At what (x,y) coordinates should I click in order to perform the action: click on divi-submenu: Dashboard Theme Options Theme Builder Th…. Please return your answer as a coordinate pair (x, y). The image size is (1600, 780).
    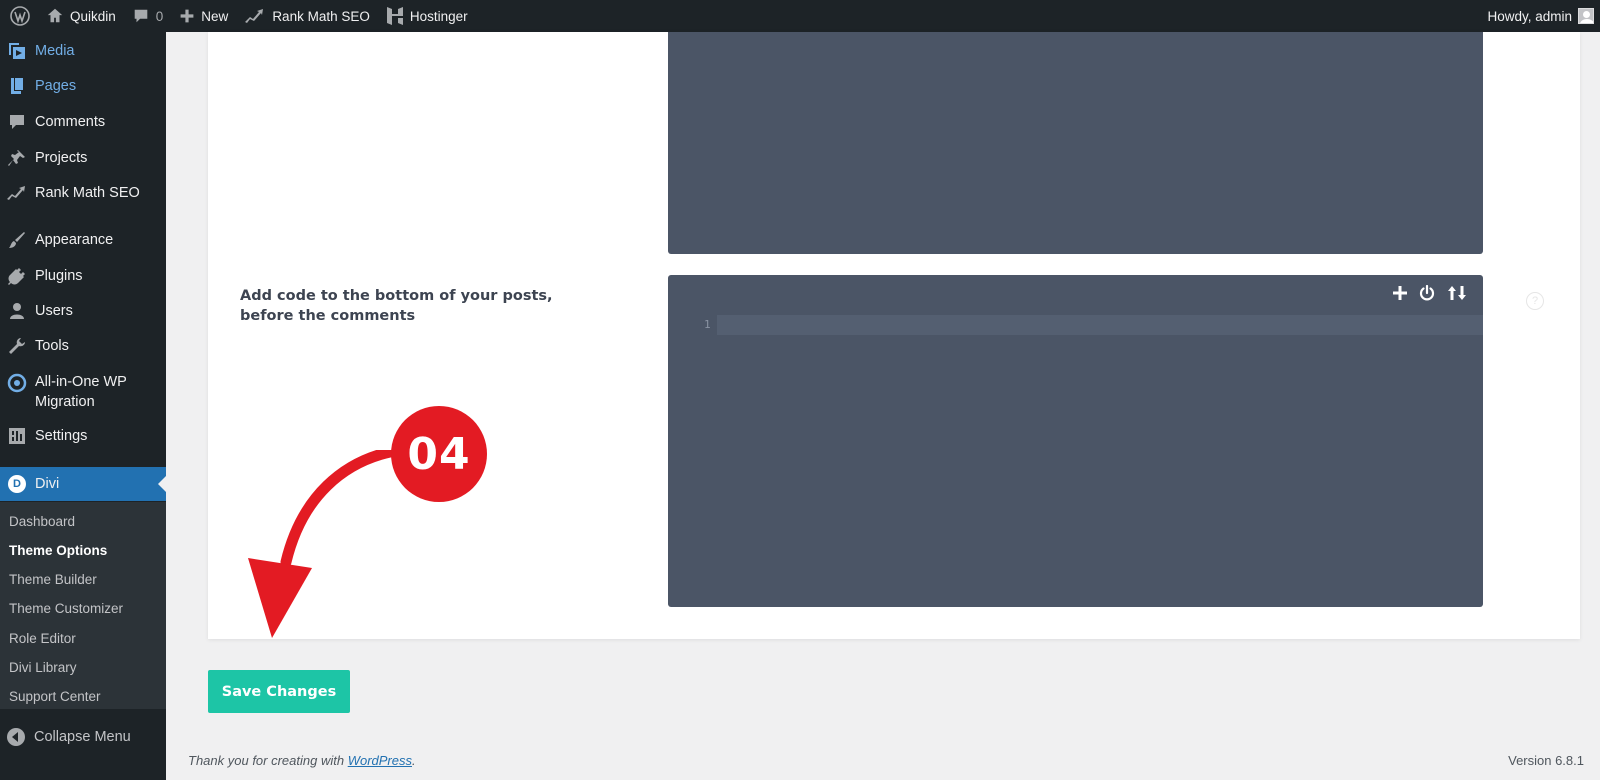
    Looking at the image, I should click on (83, 605).